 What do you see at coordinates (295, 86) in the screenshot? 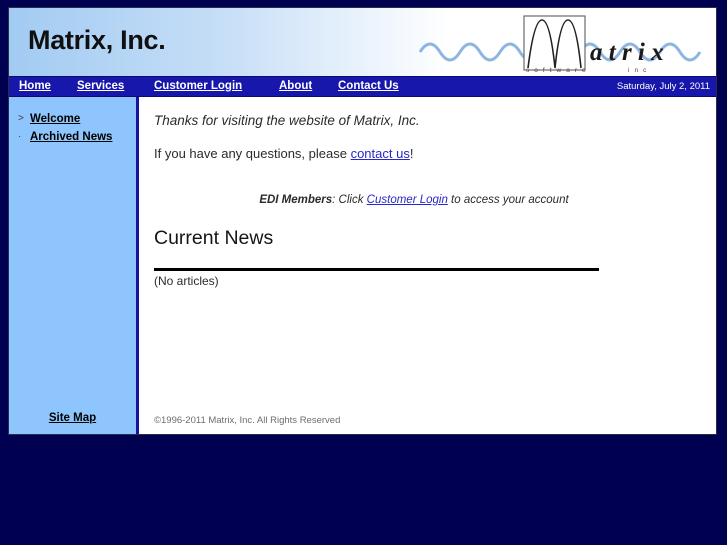
I see `nav-link-about: About` at bounding box center [295, 86].